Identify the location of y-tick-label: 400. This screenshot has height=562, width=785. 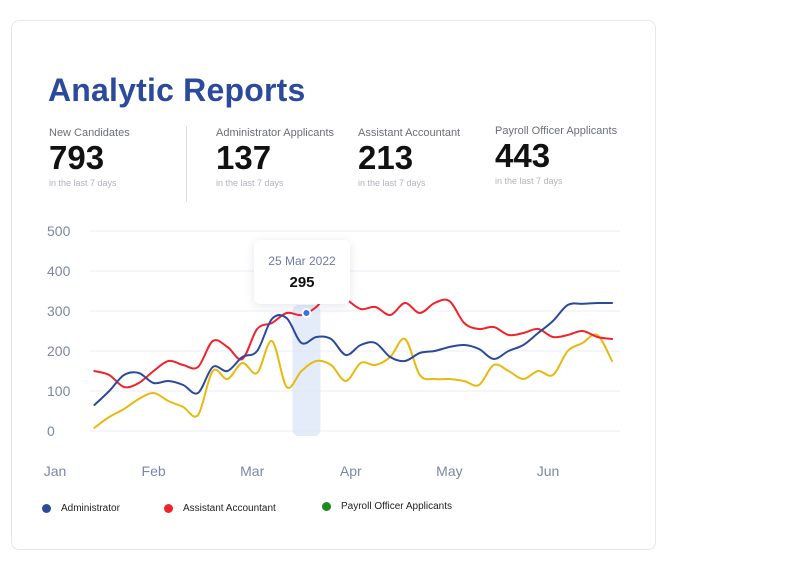
(59, 271).